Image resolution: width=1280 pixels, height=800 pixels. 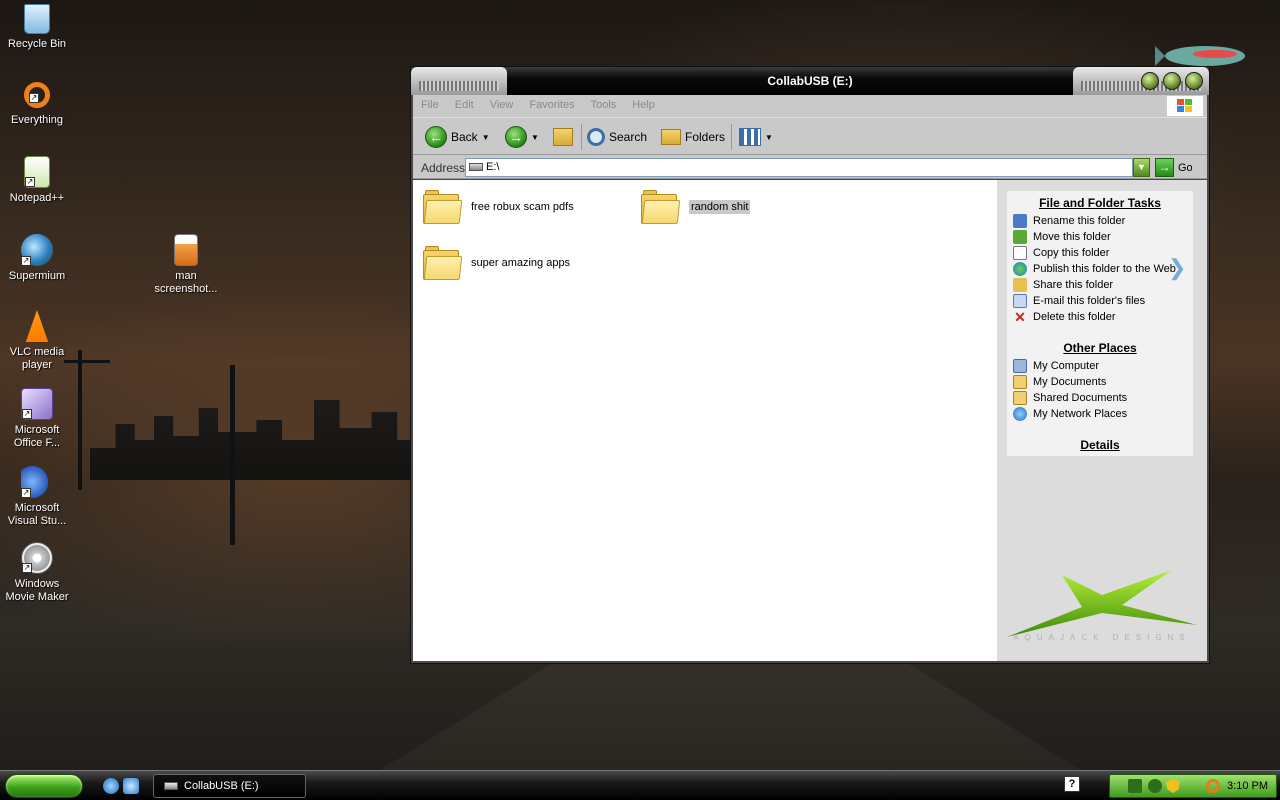 I want to click on place-network-places: My Network Places, so click(x=1100, y=414).